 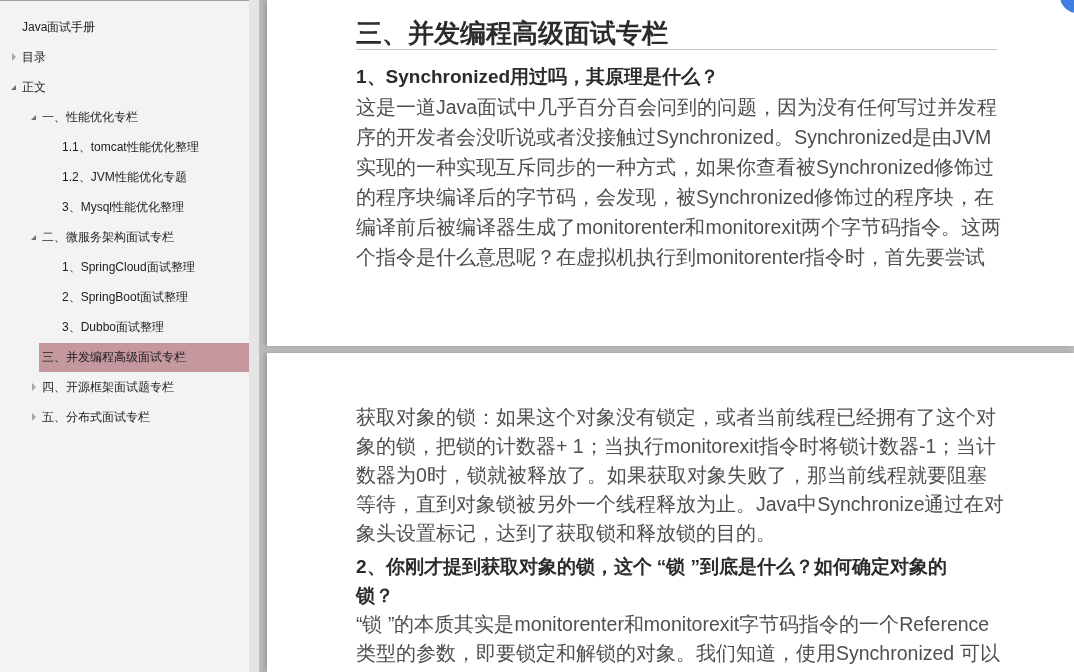 What do you see at coordinates (680, 475) in the screenshot?
I see `paragraph: 获取对象的锁：如果这个对象没有锁定，或者当前线程已经拥有了这个对 象的锁，把锁的计数器+ 1；当执行monitorexit指令时将锁计数器-1；当计 数器为0时，锁就被释放了。如果获取对象失败了，那当前线程就要阻塞 等待，直到对象锁被另外一个线程释放为止。Java中Synchronize通过在对 象头设置标记，达到了获取锁和释放锁的目的。` at bounding box center [680, 475].